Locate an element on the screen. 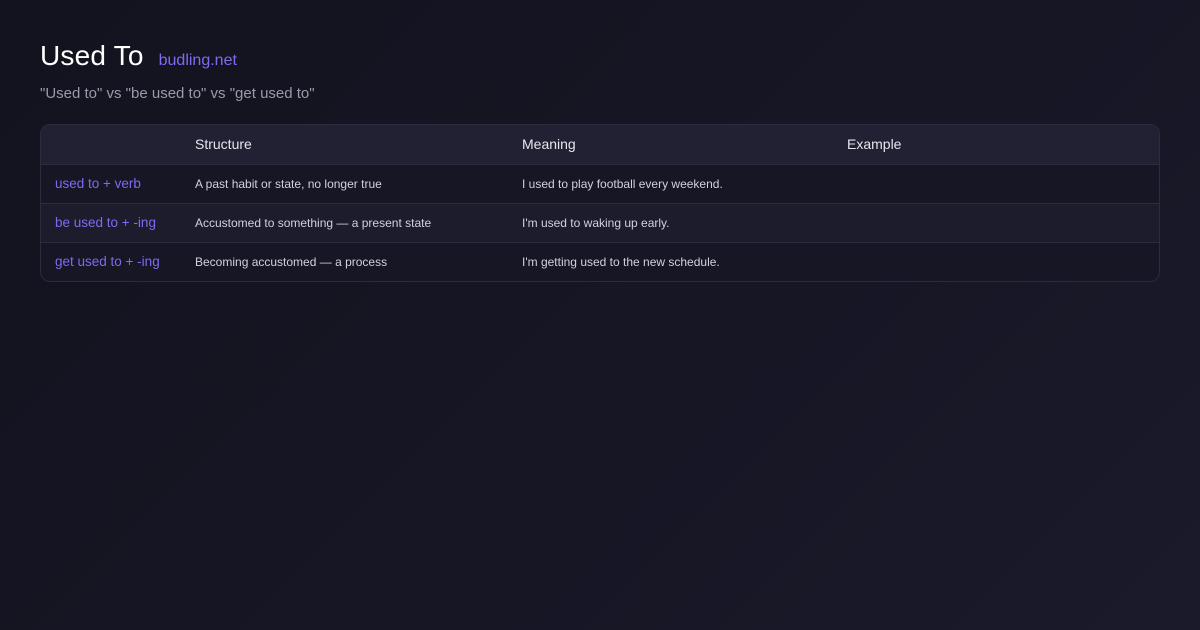  structure-cell: A past habit or state, no longer true is located at coordinates (288, 183).